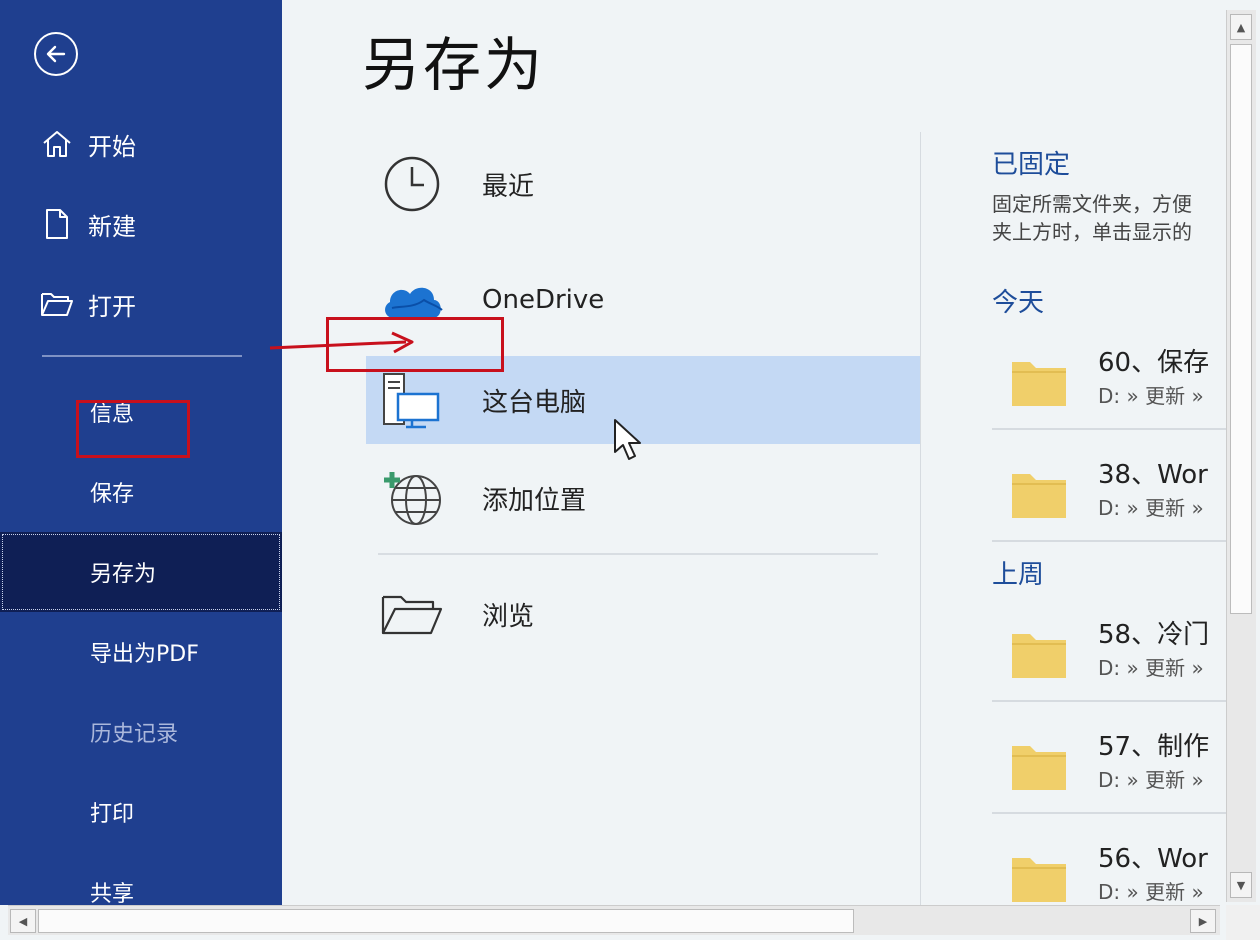 The width and height of the screenshot is (1260, 940). I want to click on location-label: OneDrive, so click(543, 300).